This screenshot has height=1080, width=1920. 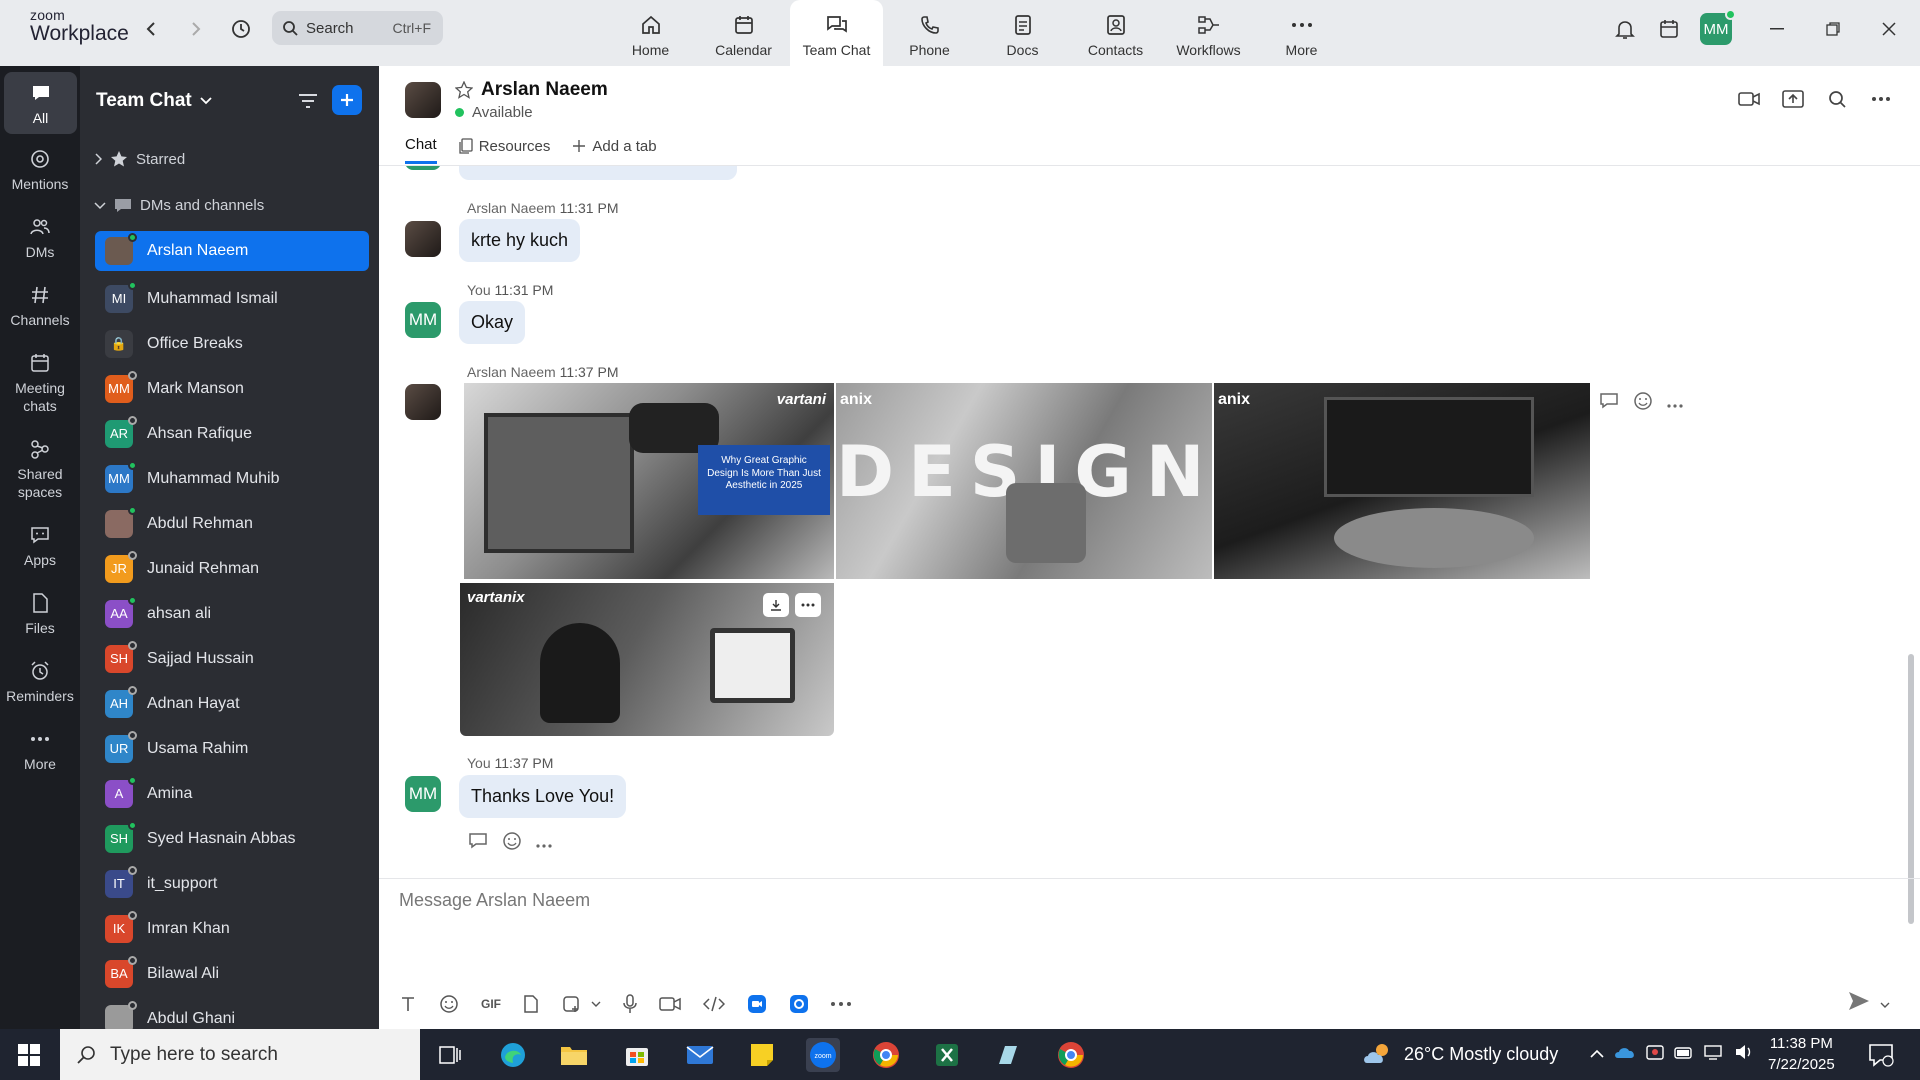 I want to click on security-icon, so click(x=1655, y=1054).